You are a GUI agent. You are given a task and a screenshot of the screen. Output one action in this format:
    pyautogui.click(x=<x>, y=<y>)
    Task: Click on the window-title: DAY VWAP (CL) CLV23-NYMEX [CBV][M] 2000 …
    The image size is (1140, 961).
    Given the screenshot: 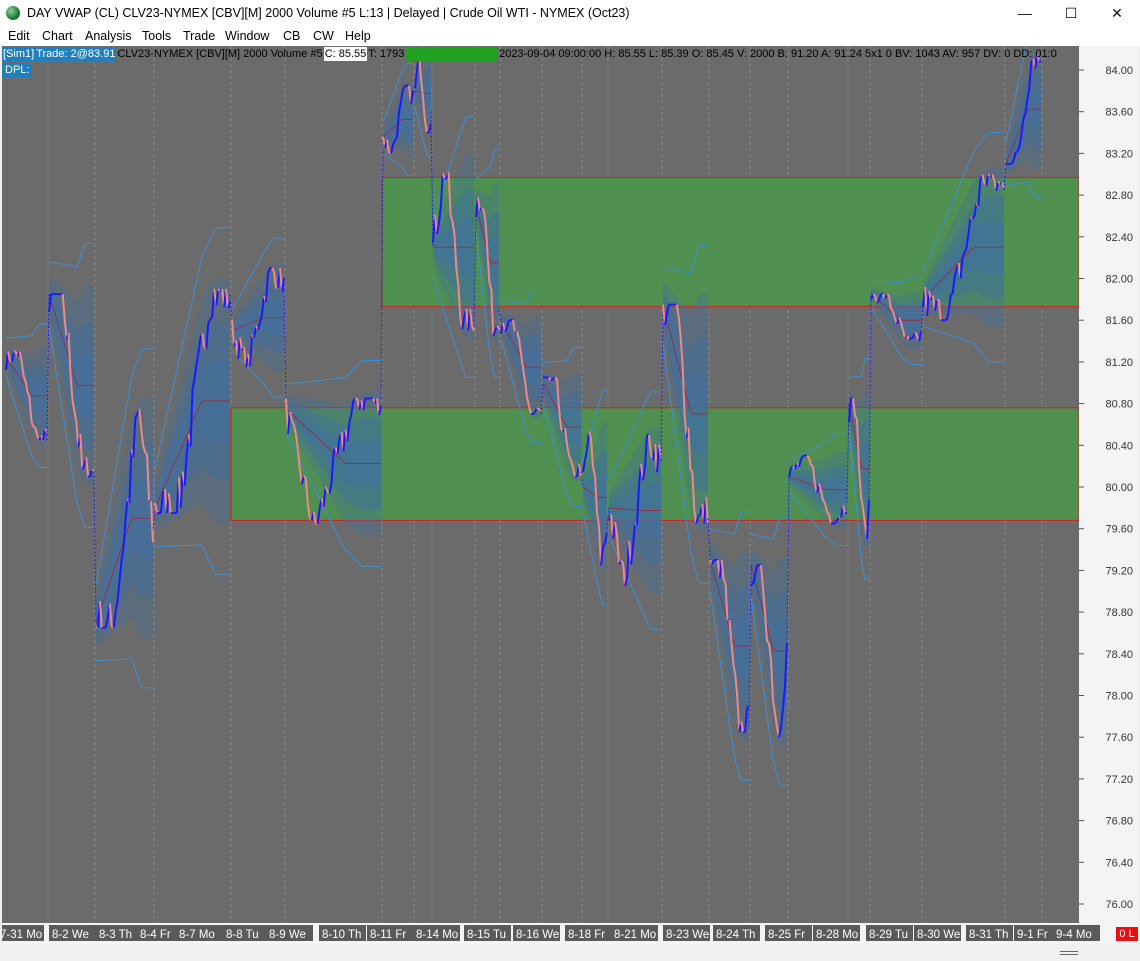 What is the action you would take?
    pyautogui.click(x=328, y=13)
    